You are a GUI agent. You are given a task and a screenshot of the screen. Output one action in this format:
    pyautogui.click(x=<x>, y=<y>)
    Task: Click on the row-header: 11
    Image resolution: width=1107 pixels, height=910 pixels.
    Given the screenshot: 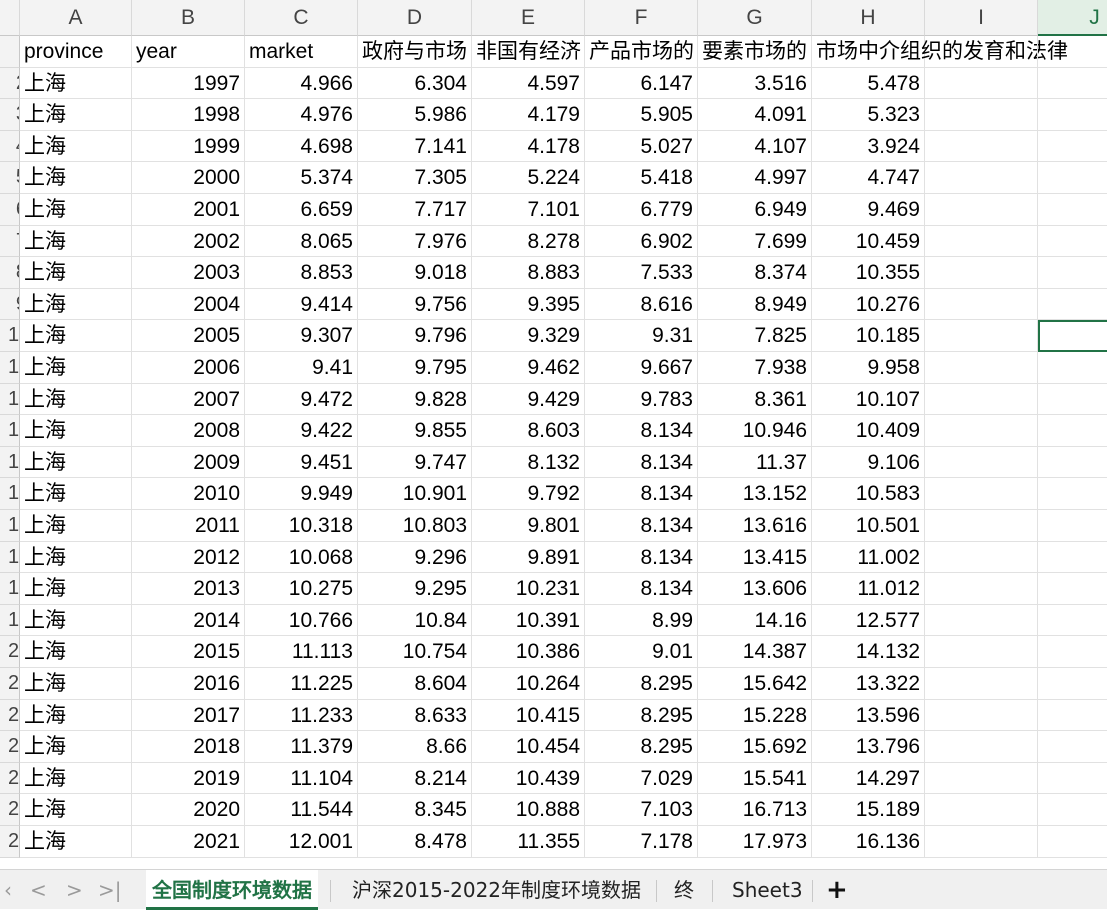 What is the action you would take?
    pyautogui.click(x=10, y=368)
    